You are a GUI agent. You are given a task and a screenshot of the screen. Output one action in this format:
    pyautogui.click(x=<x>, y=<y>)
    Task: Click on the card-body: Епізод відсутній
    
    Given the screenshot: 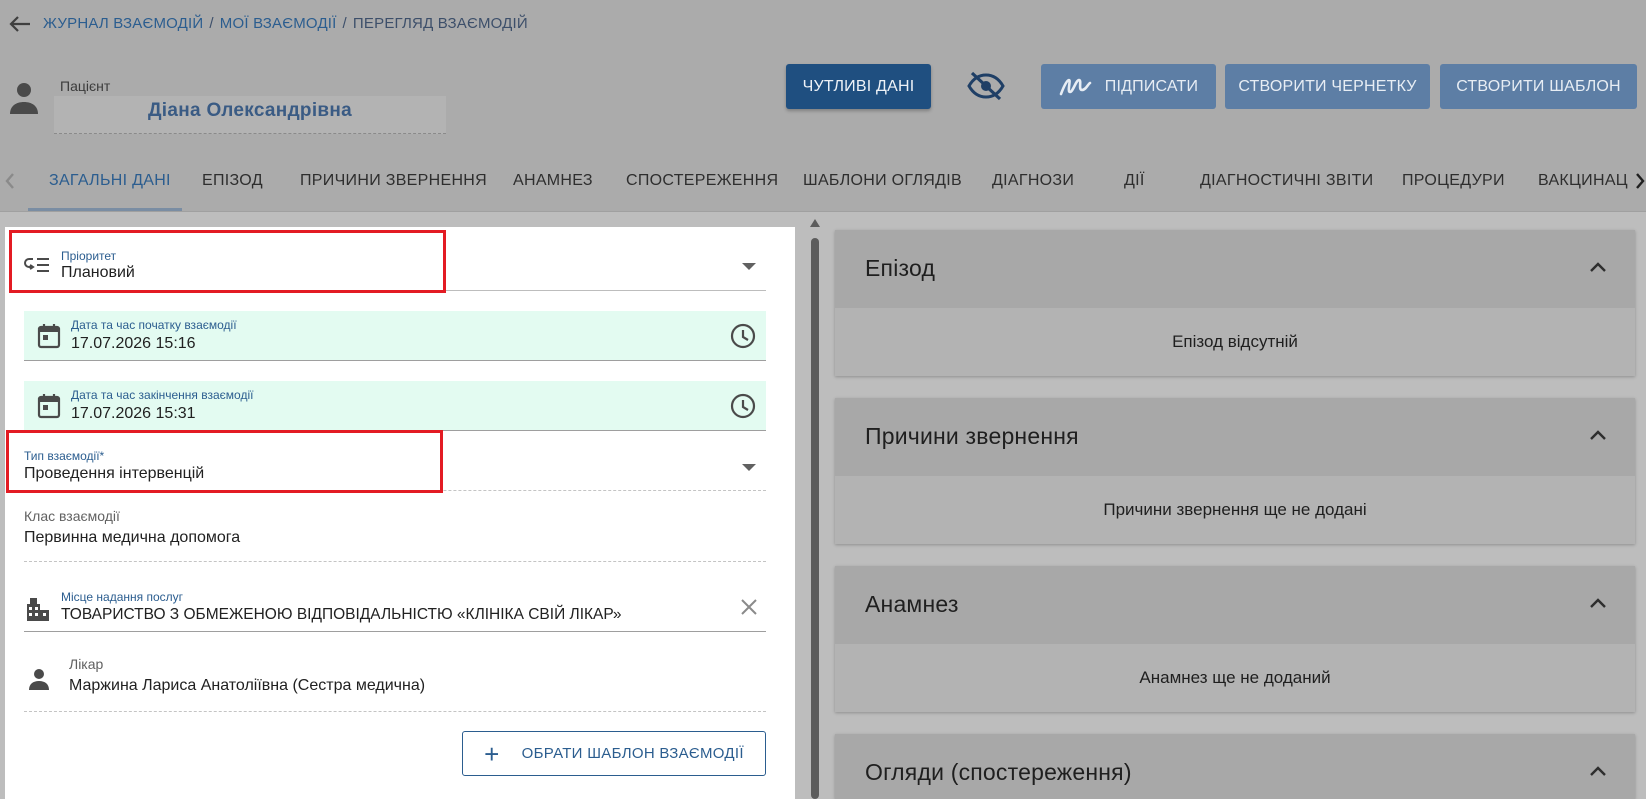 What is the action you would take?
    pyautogui.click(x=1235, y=342)
    